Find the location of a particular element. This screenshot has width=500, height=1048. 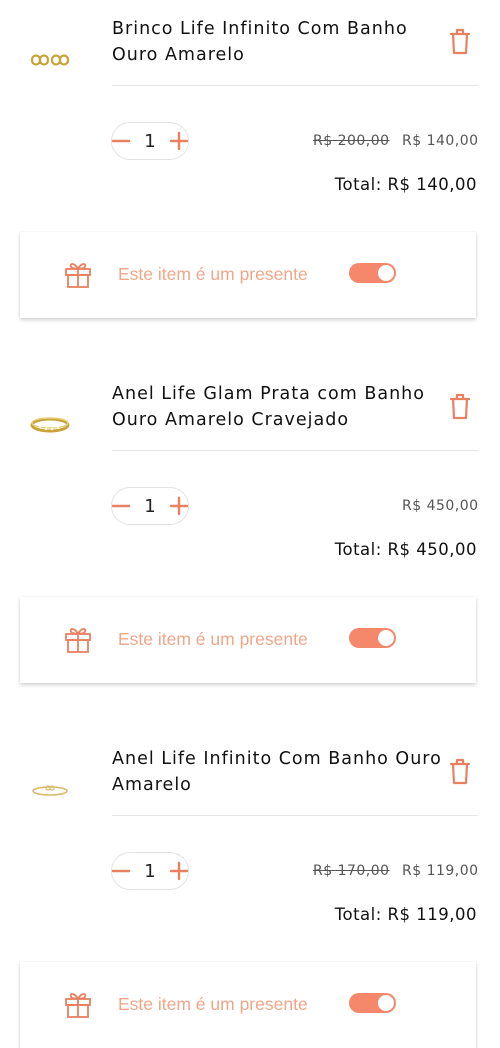

item-total: Total: R$ 140,00 is located at coordinates (405, 184).